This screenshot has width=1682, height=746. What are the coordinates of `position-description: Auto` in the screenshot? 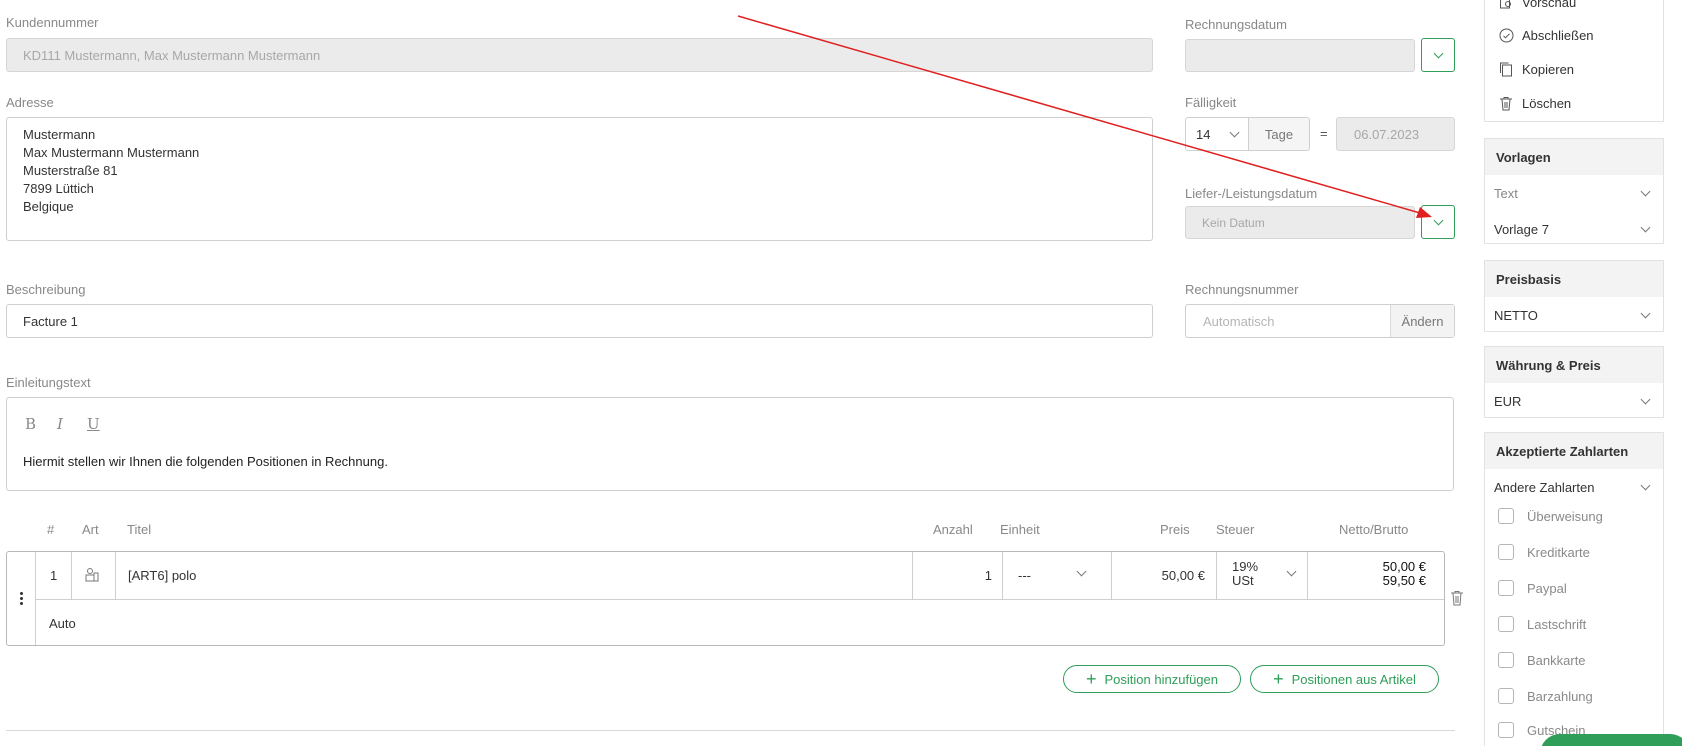 It's located at (62, 623).